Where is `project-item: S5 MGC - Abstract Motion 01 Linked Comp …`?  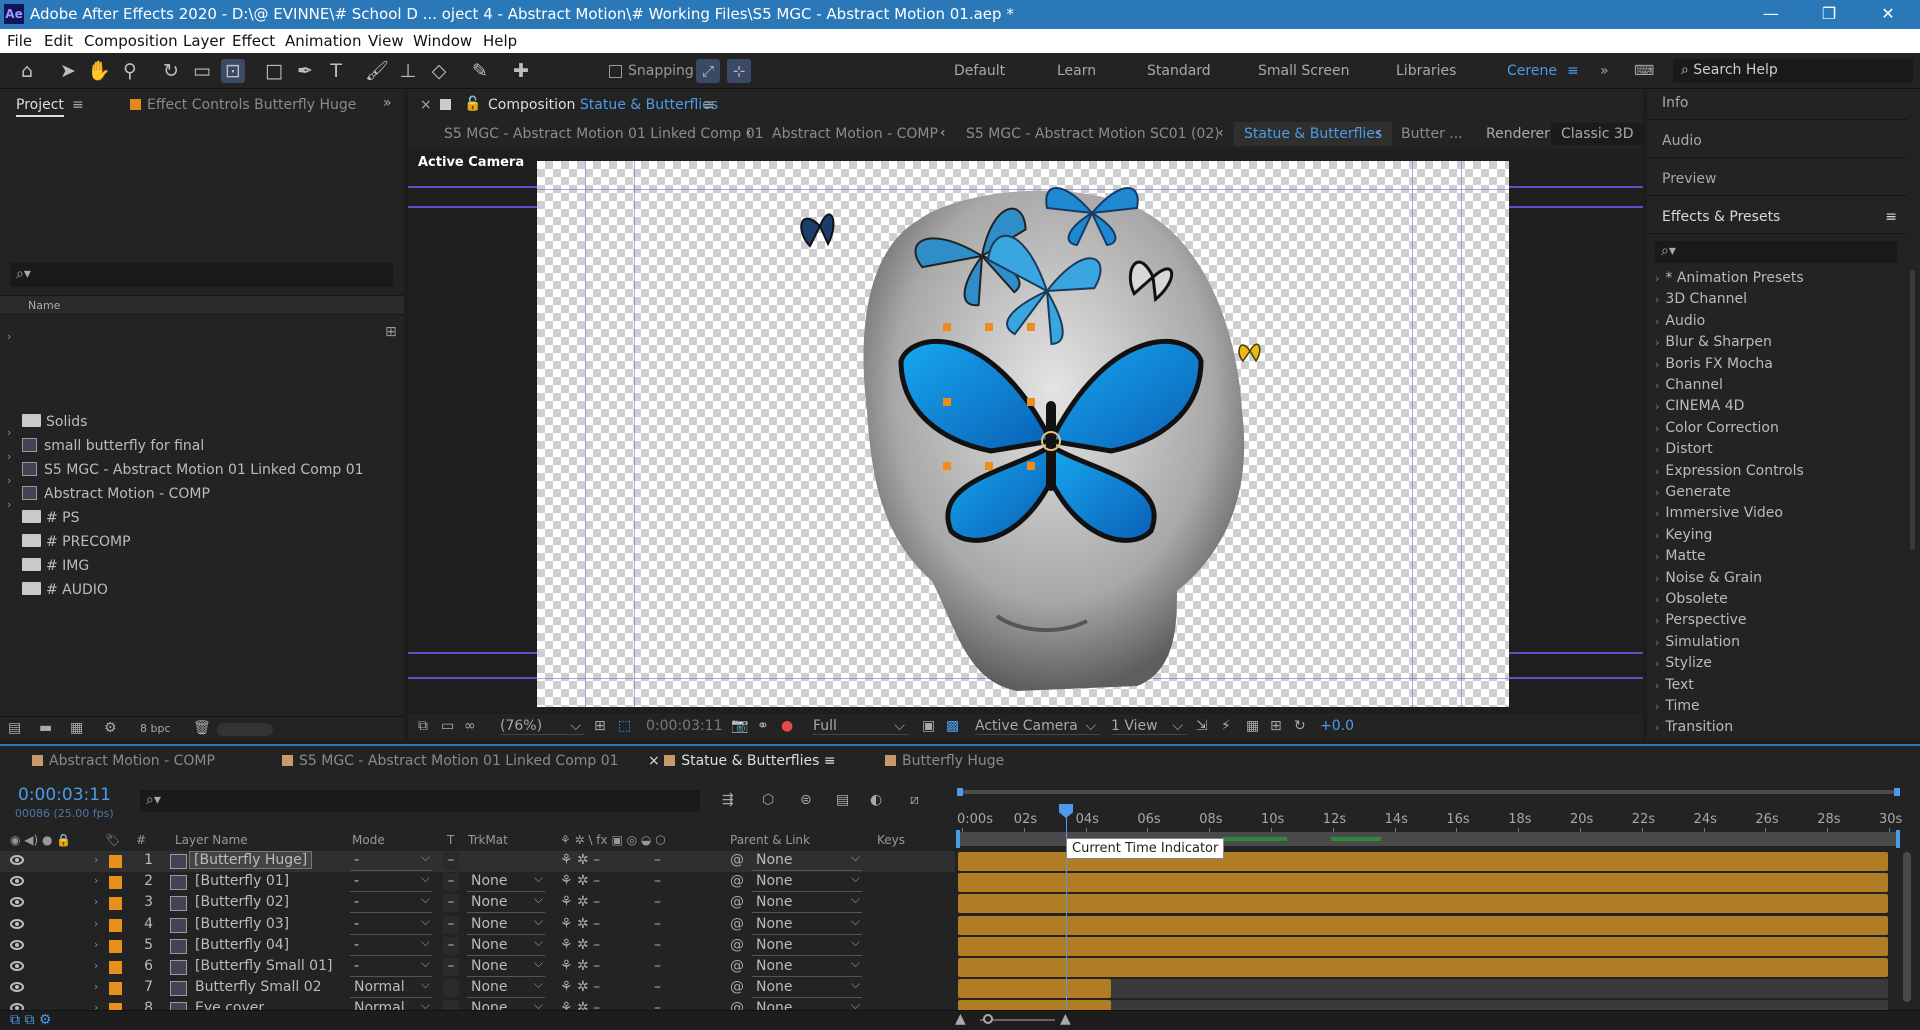 project-item: S5 MGC - Abstract Motion 01 Linked Comp … is located at coordinates (193, 470).